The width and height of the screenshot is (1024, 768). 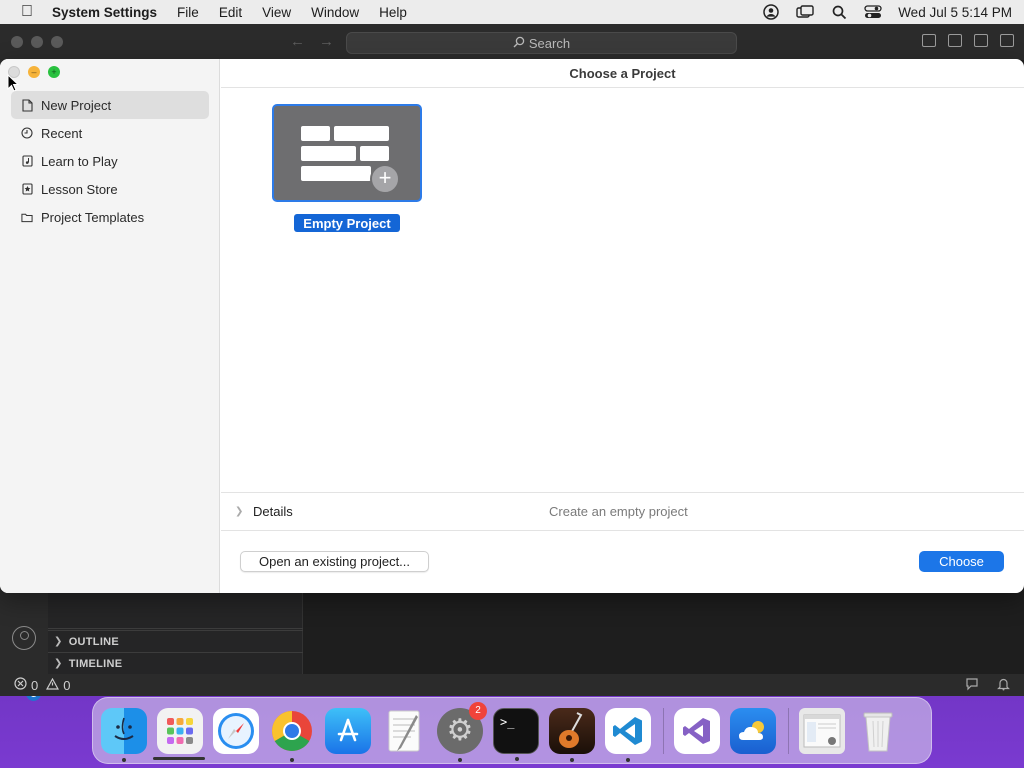 I want to click on menu-file: File, so click(x=188, y=12).